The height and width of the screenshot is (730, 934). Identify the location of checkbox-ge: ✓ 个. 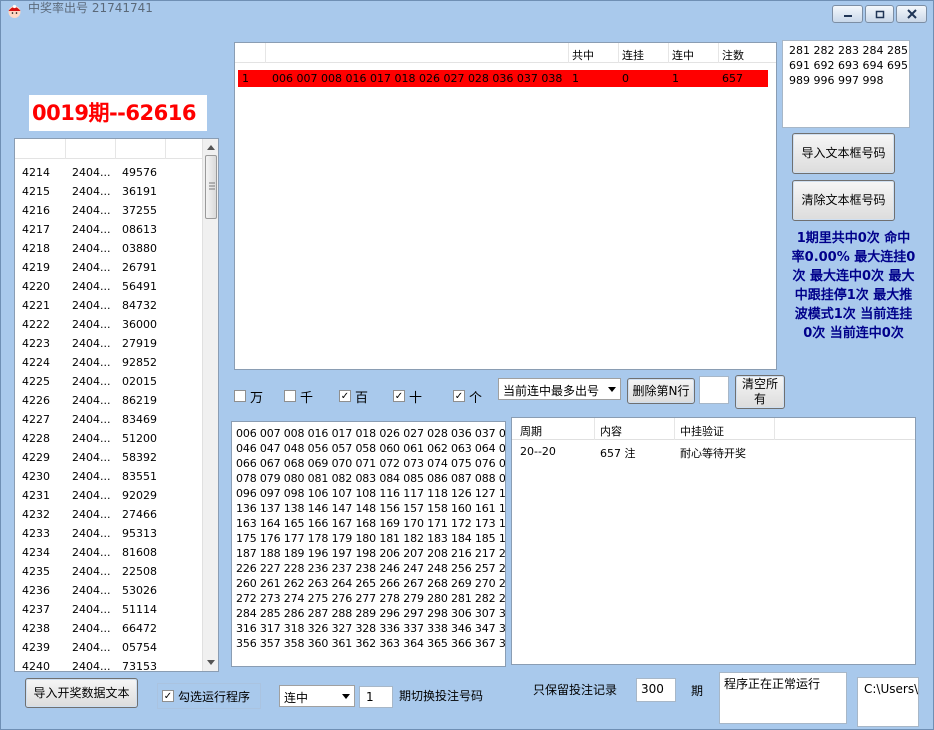
(467, 396).